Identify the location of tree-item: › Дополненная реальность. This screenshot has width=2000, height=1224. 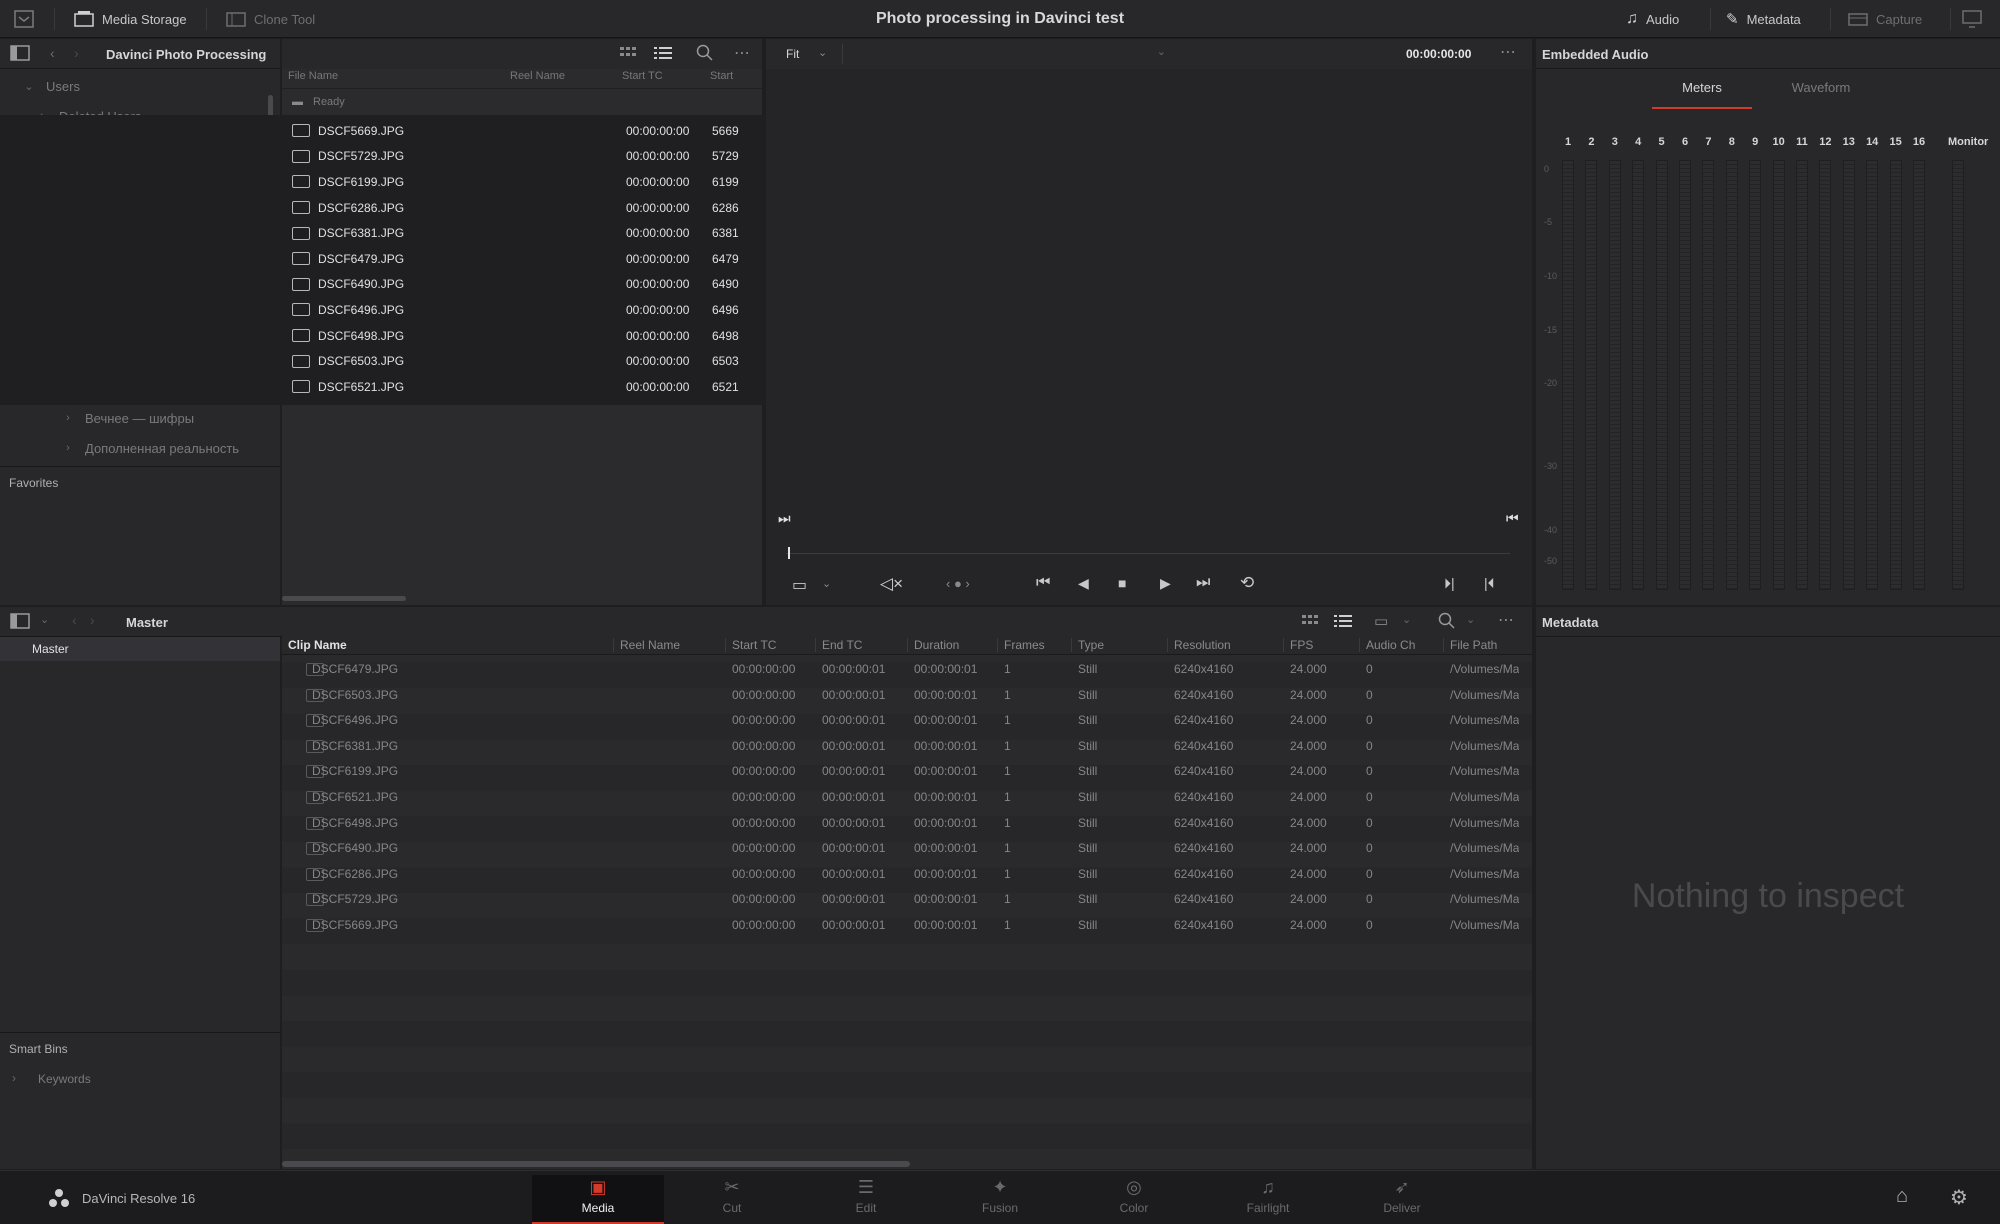
(139, 448).